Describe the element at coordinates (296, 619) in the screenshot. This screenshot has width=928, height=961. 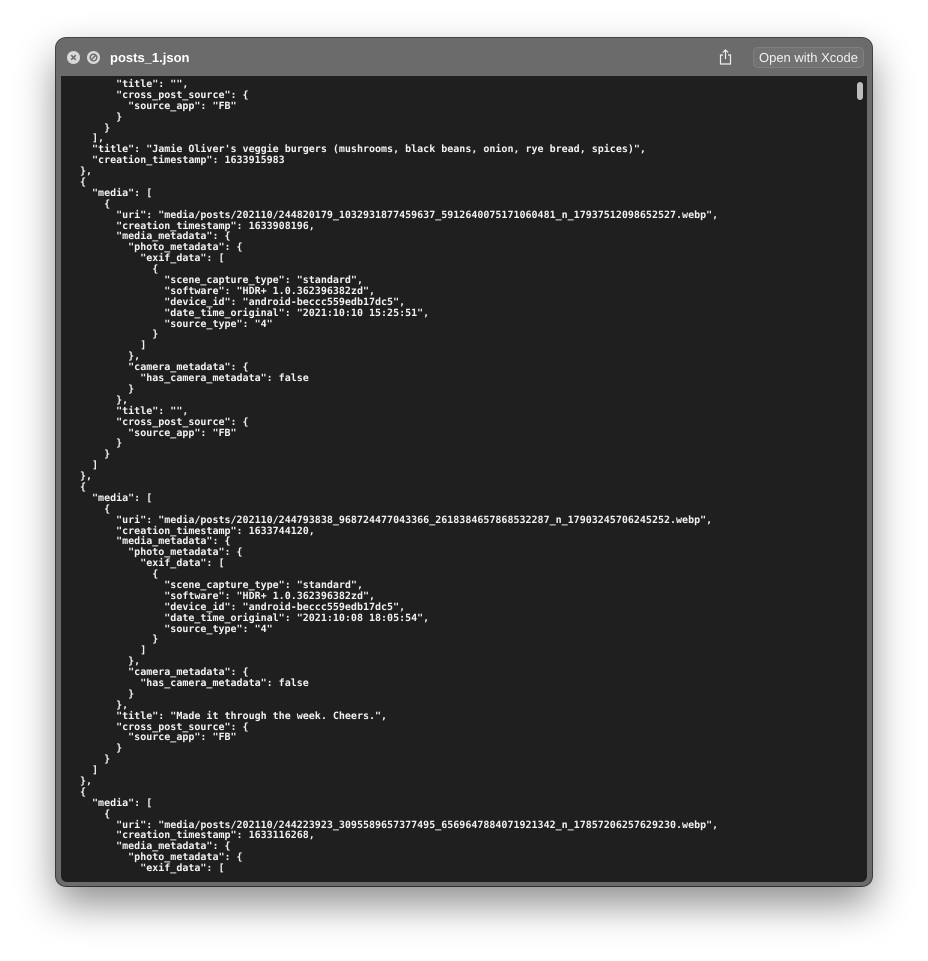
I see `code-line: "date_time_original": "2021:10:08 18:05:54",` at that location.